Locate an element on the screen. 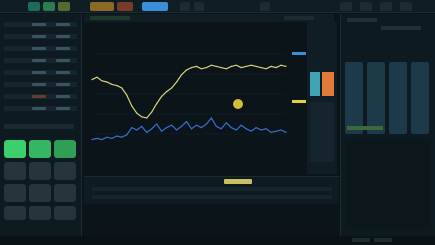  right-axis is located at coordinates (297, 98).